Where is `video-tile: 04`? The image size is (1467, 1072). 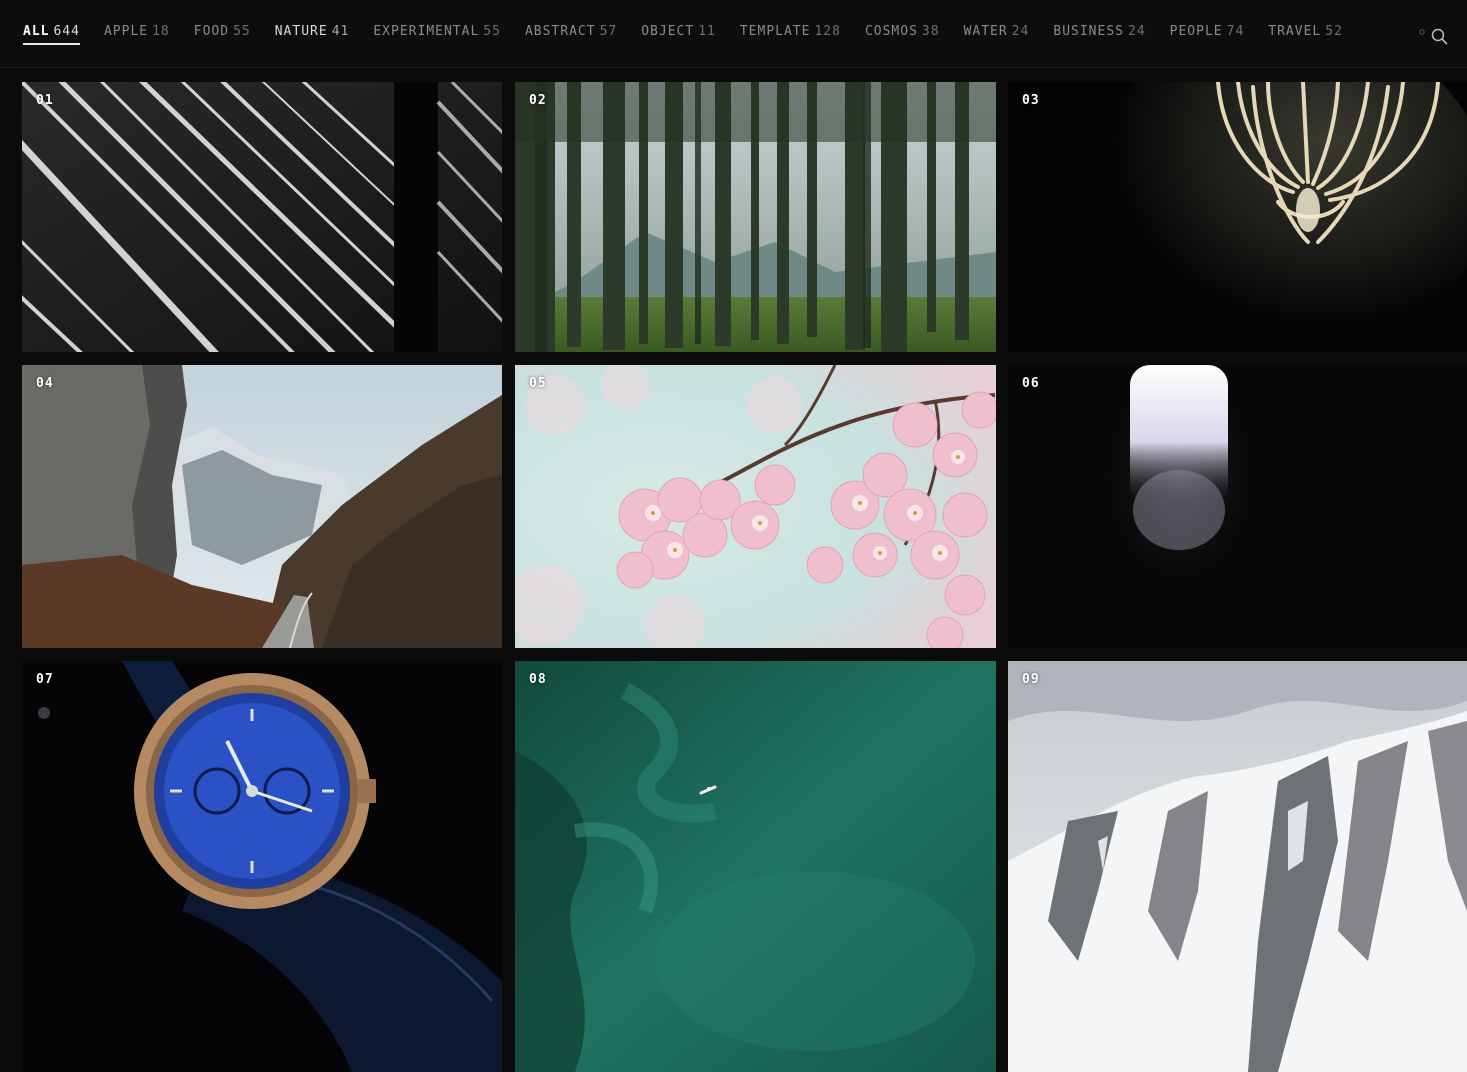 video-tile: 04 is located at coordinates (262, 506).